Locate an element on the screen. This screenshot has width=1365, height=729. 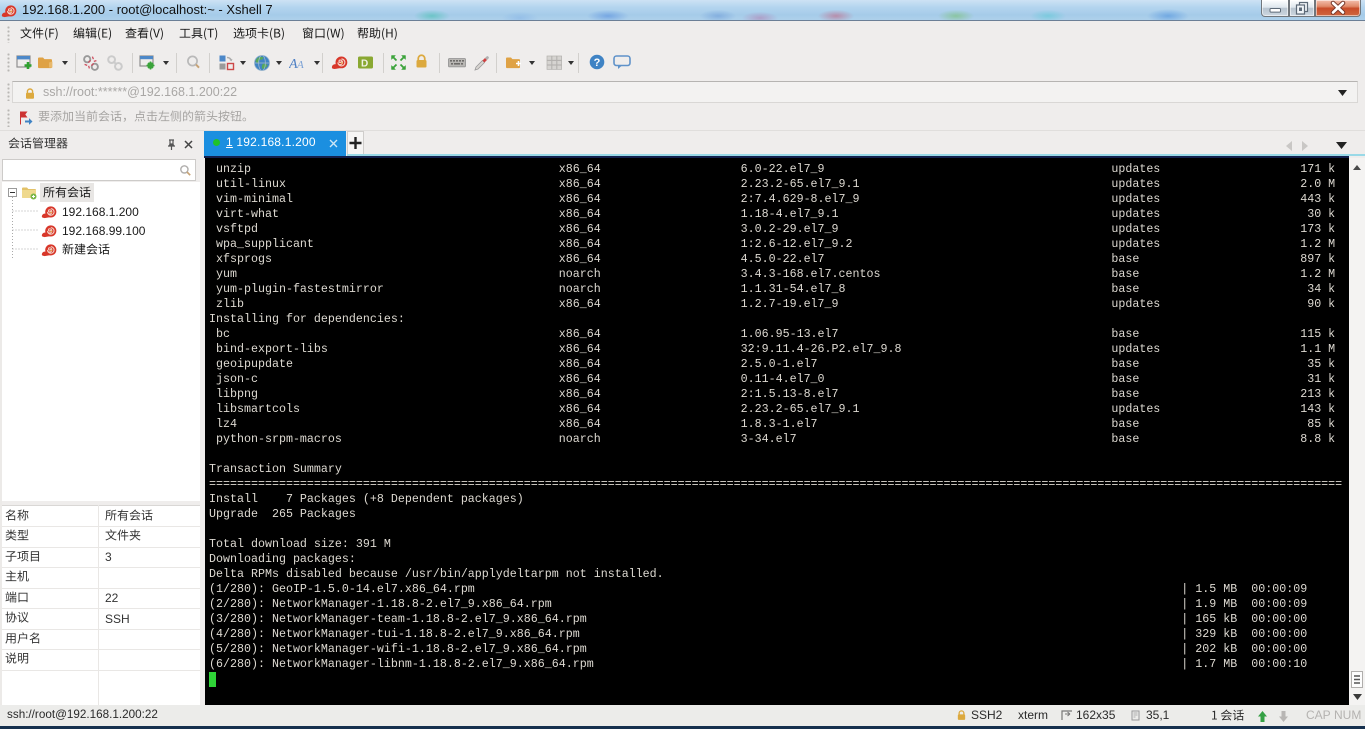
svg-text: D is located at coordinates (364, 64).